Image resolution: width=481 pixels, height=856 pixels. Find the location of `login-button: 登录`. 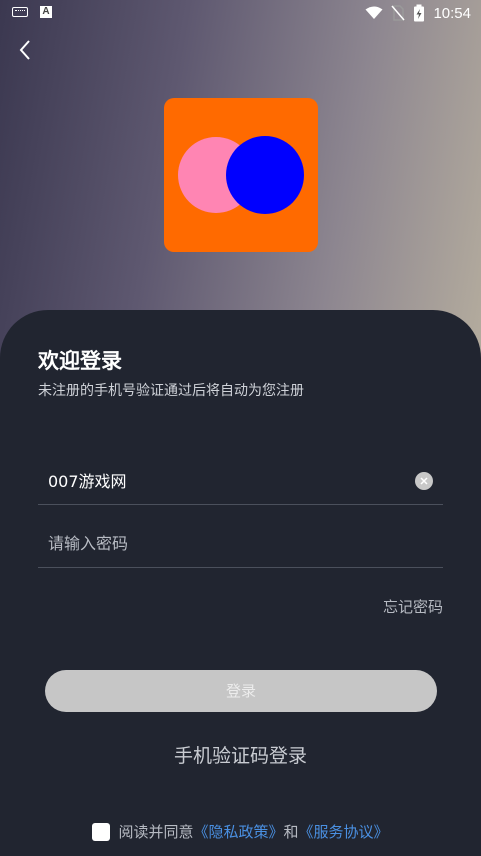

login-button: 登录 is located at coordinates (241, 691).